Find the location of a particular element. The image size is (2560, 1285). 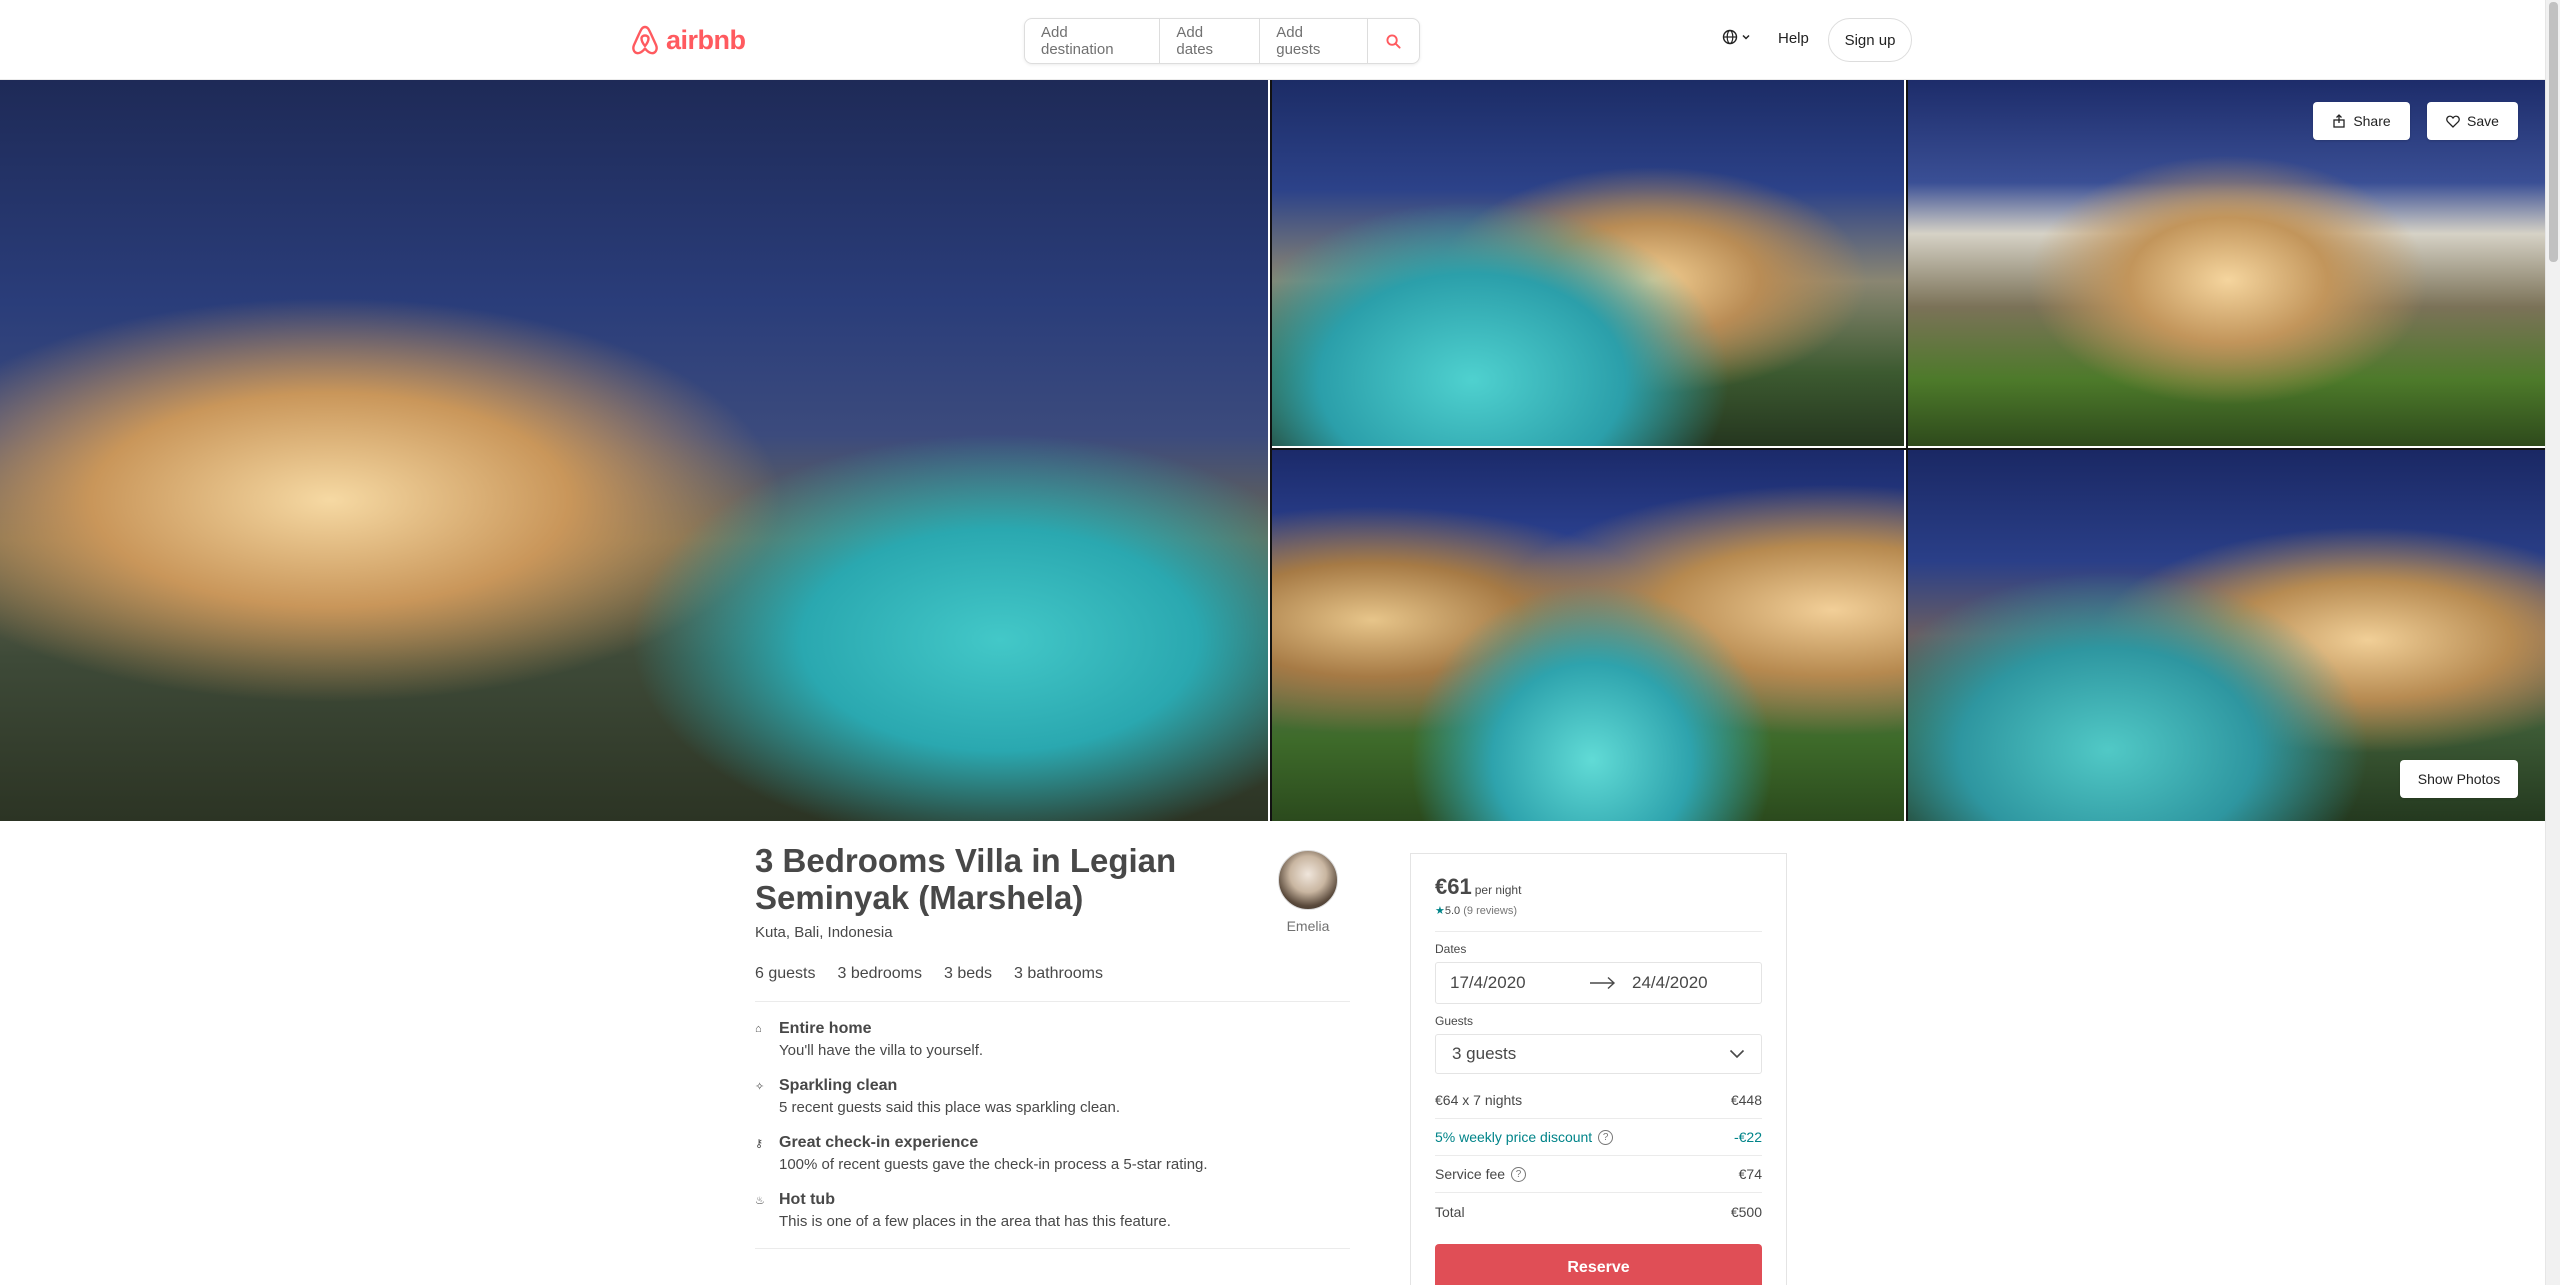

guests-select: 3 guests is located at coordinates (1598, 1054).